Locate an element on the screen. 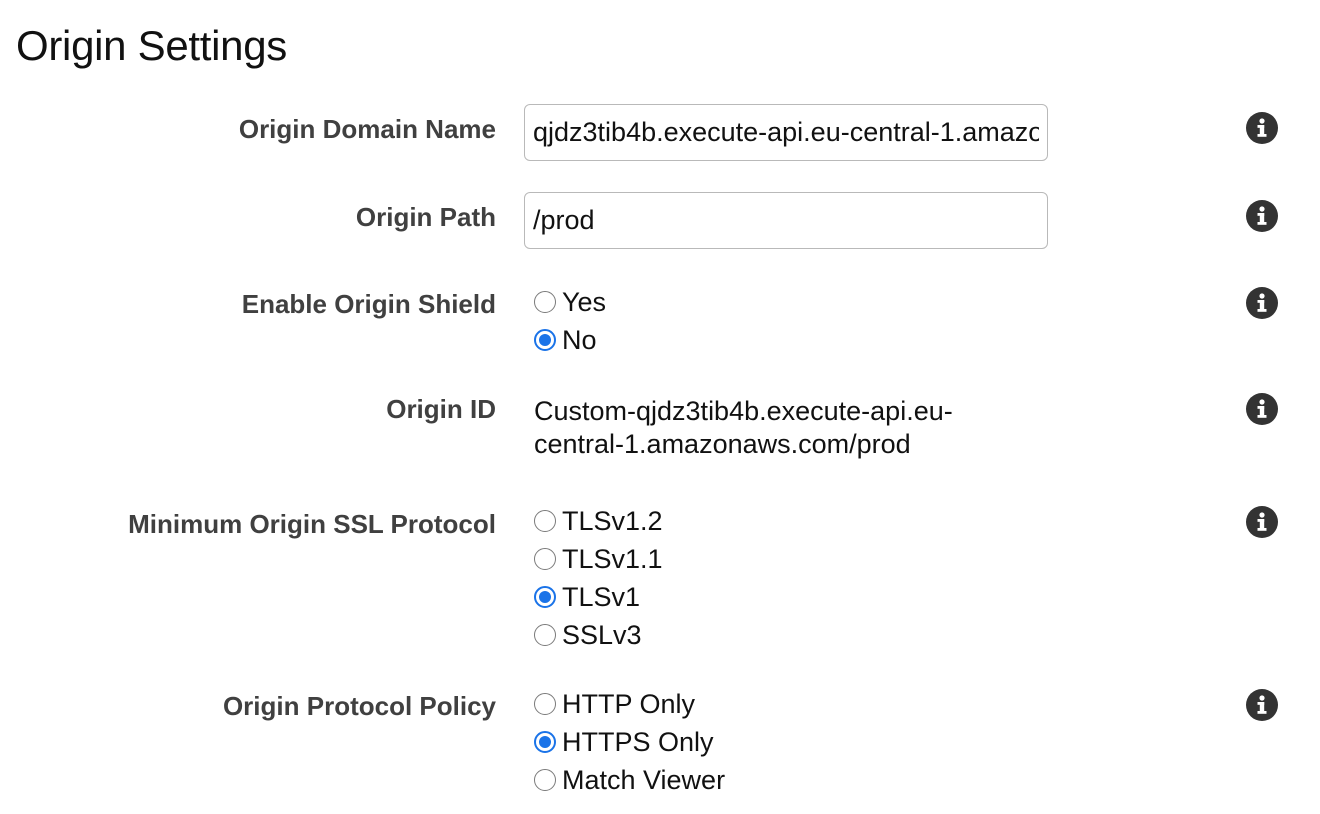  origin-id-label: Origin ID is located at coordinates (441, 409).